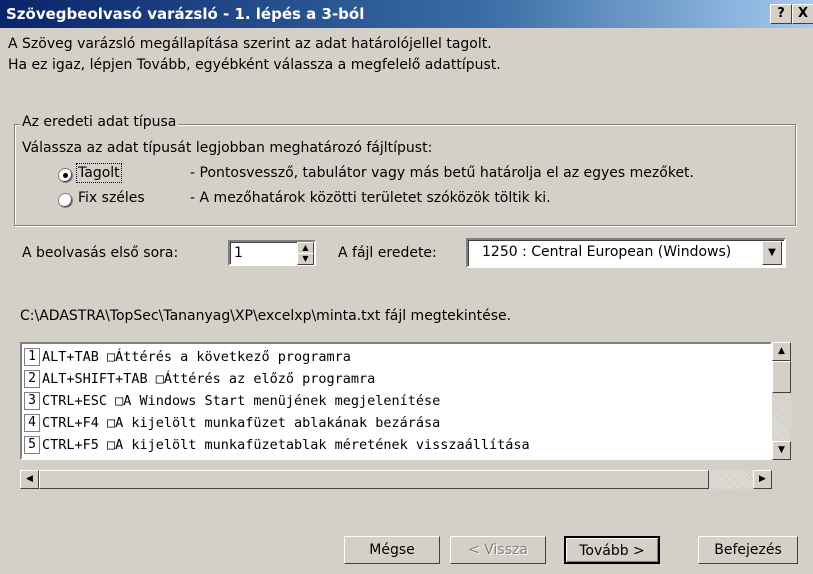  Describe the element at coordinates (762, 479) in the screenshot. I see `scroll-right-icon: ▶` at that location.